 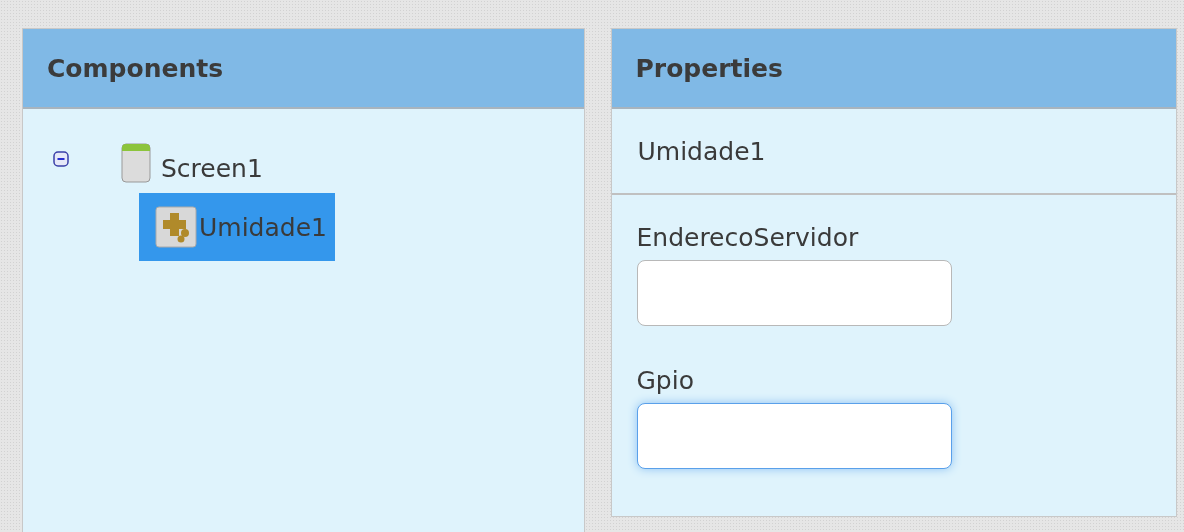 What do you see at coordinates (701, 151) in the screenshot?
I see `component-name: Umidade1` at bounding box center [701, 151].